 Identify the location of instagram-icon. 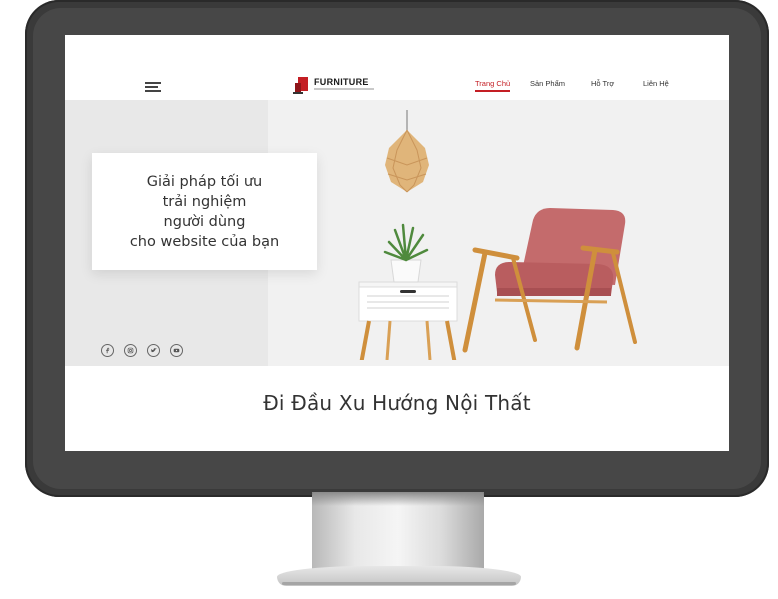
(130, 350).